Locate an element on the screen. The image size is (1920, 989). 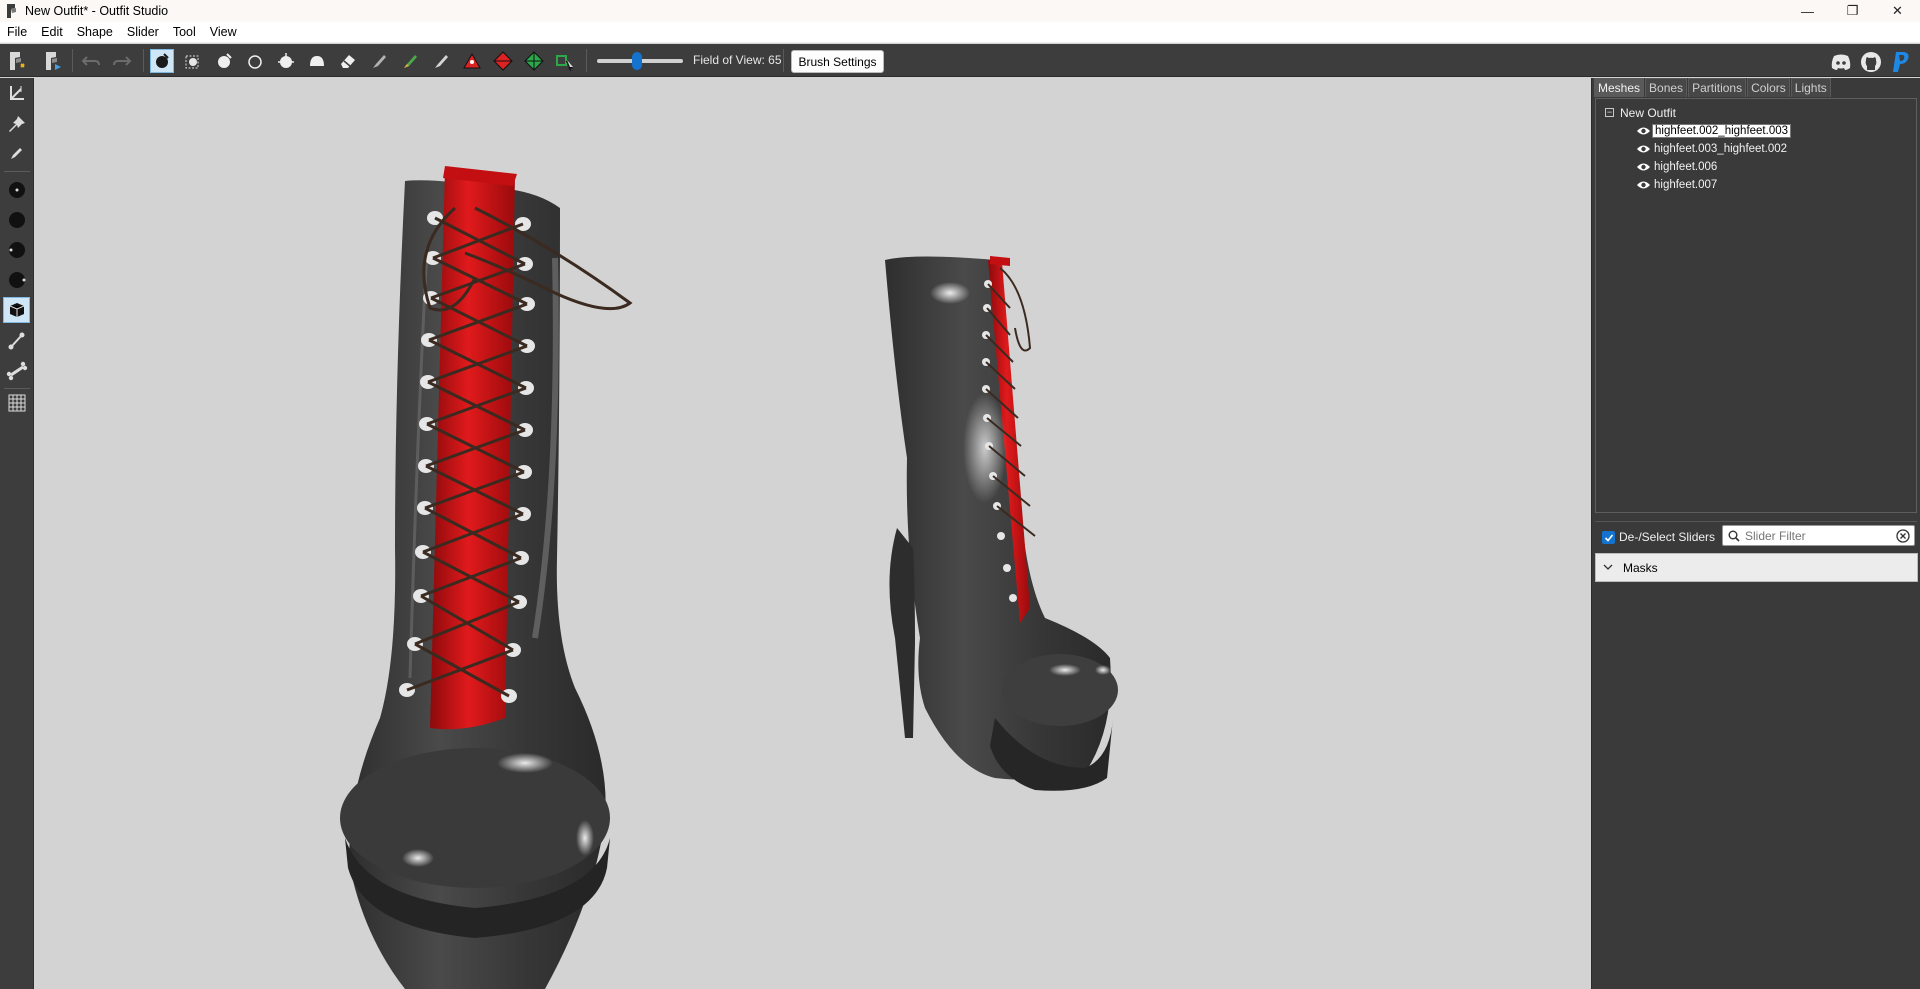
mesh-item: highfeet.002_highfeet.003 is located at coordinates (1714, 131).